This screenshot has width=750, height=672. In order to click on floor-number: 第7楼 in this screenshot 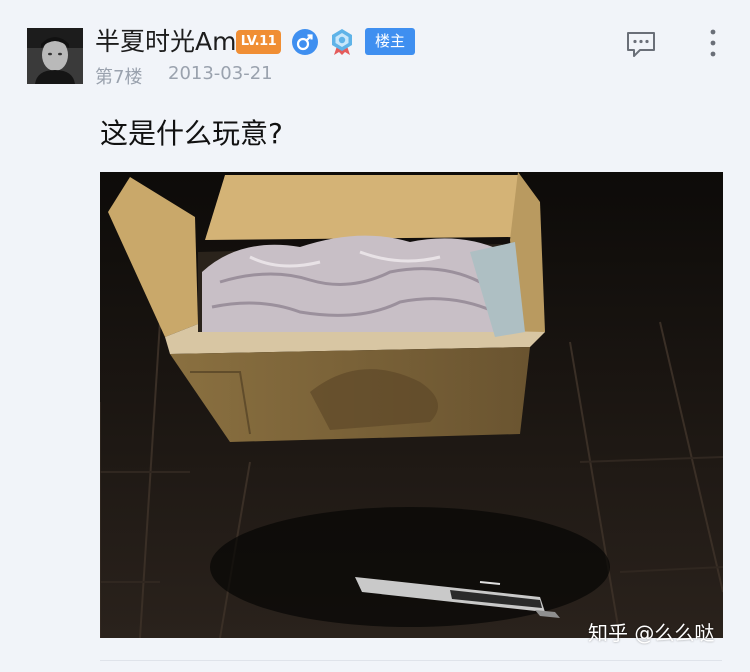, I will do `click(119, 77)`.